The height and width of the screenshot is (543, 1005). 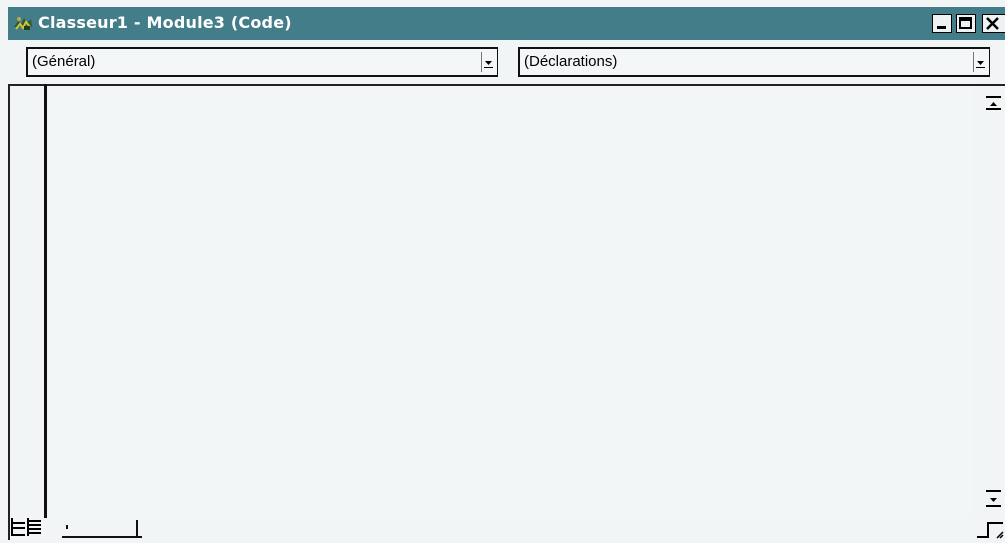 What do you see at coordinates (67, 527) in the screenshot?
I see `horizontal-scroll-thumb` at bounding box center [67, 527].